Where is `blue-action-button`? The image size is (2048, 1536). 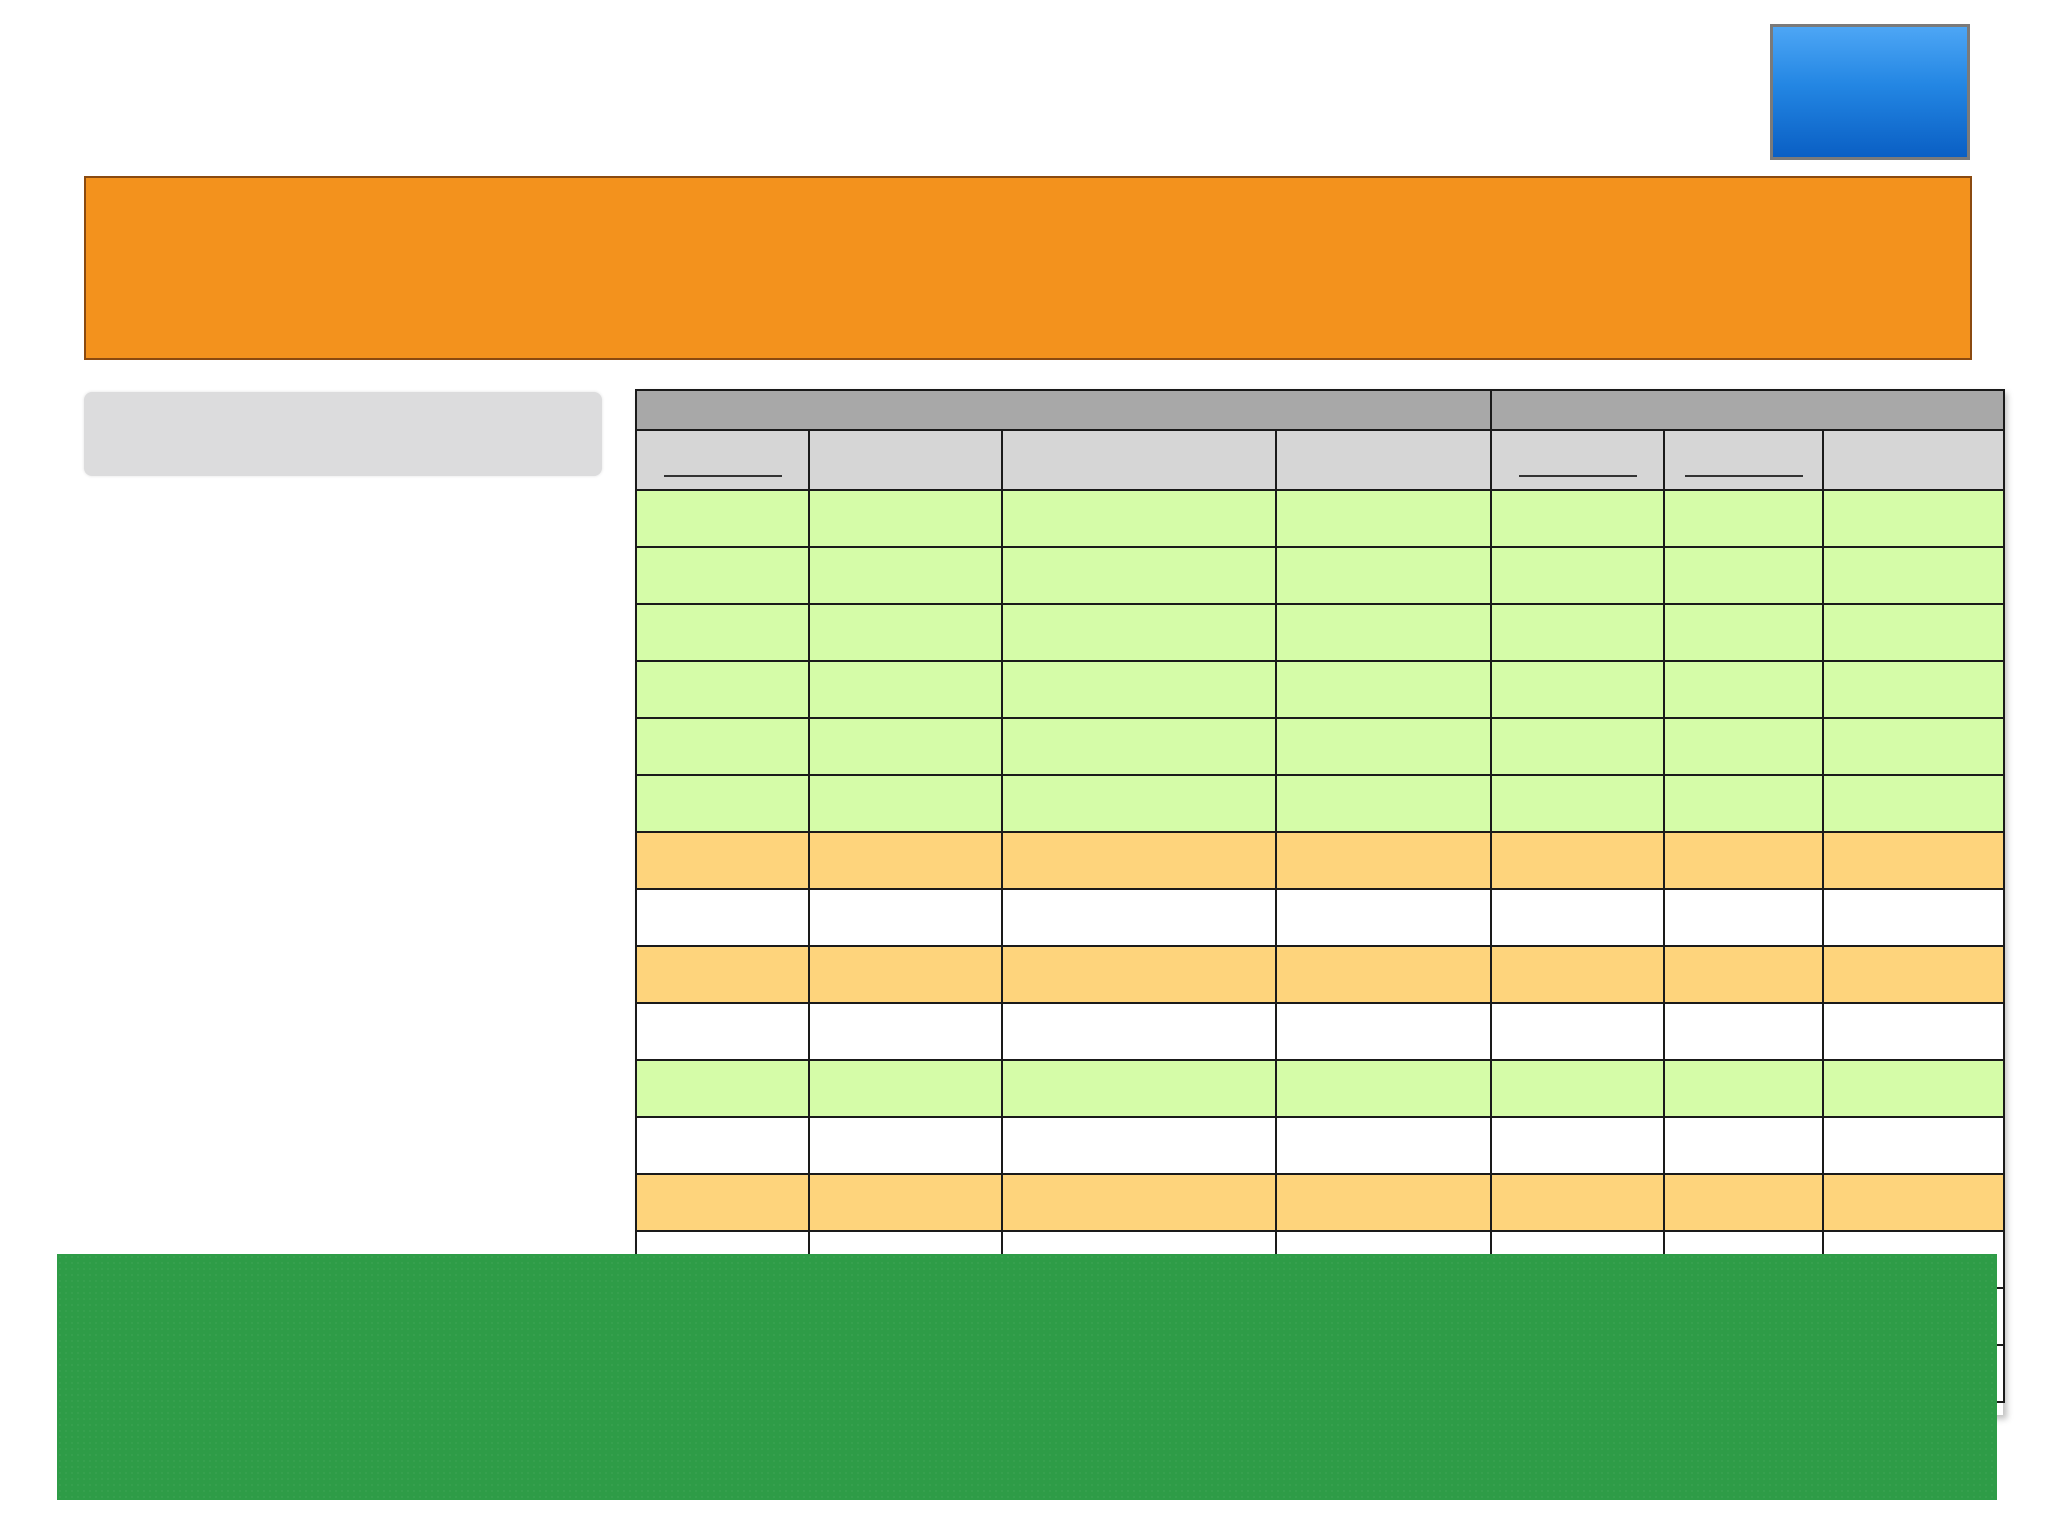
blue-action-button is located at coordinates (1870, 92).